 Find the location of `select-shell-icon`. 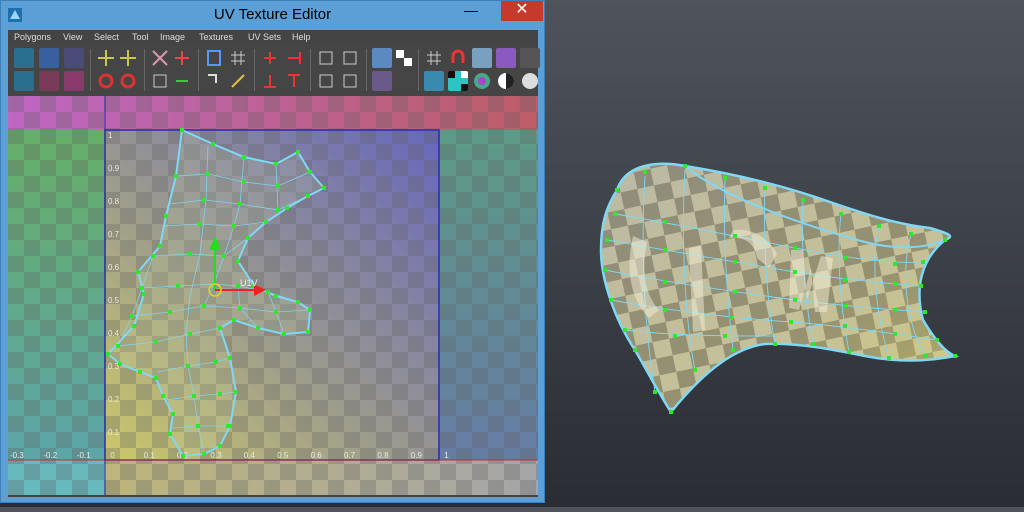

select-shell-icon is located at coordinates (326, 81).